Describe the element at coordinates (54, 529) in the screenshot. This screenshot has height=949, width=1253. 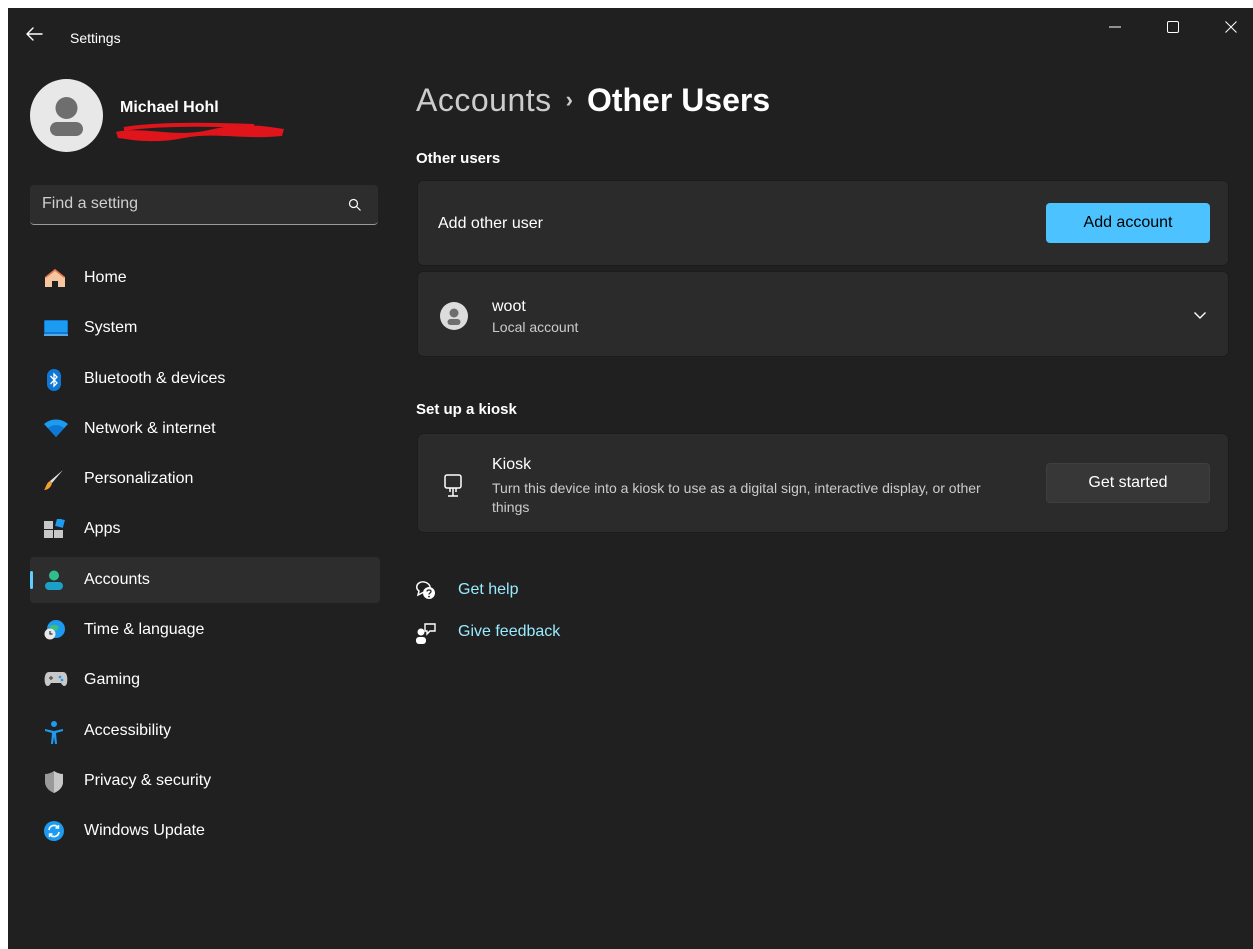
I see `apps-icon` at that location.